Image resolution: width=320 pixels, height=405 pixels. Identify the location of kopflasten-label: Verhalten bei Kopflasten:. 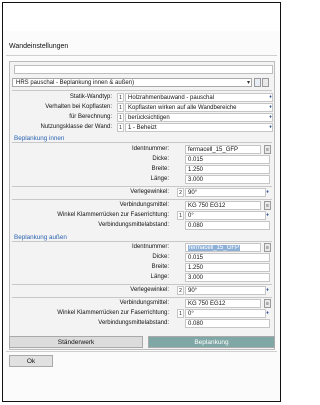
(78, 107).